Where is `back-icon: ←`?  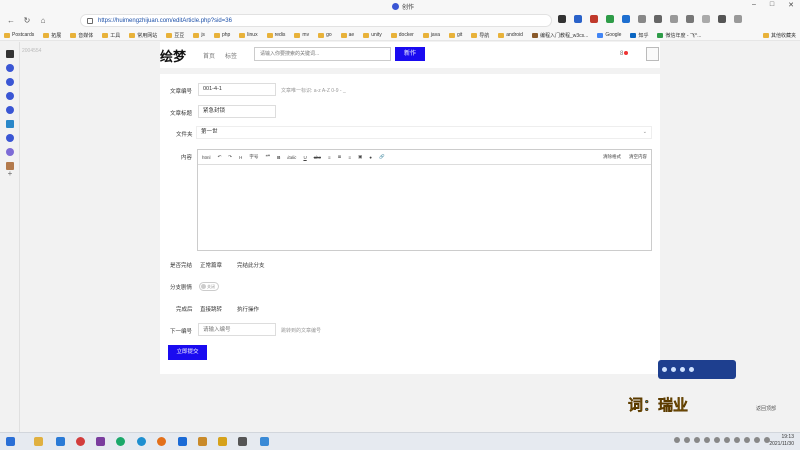
back-icon: ← is located at coordinates (11, 21).